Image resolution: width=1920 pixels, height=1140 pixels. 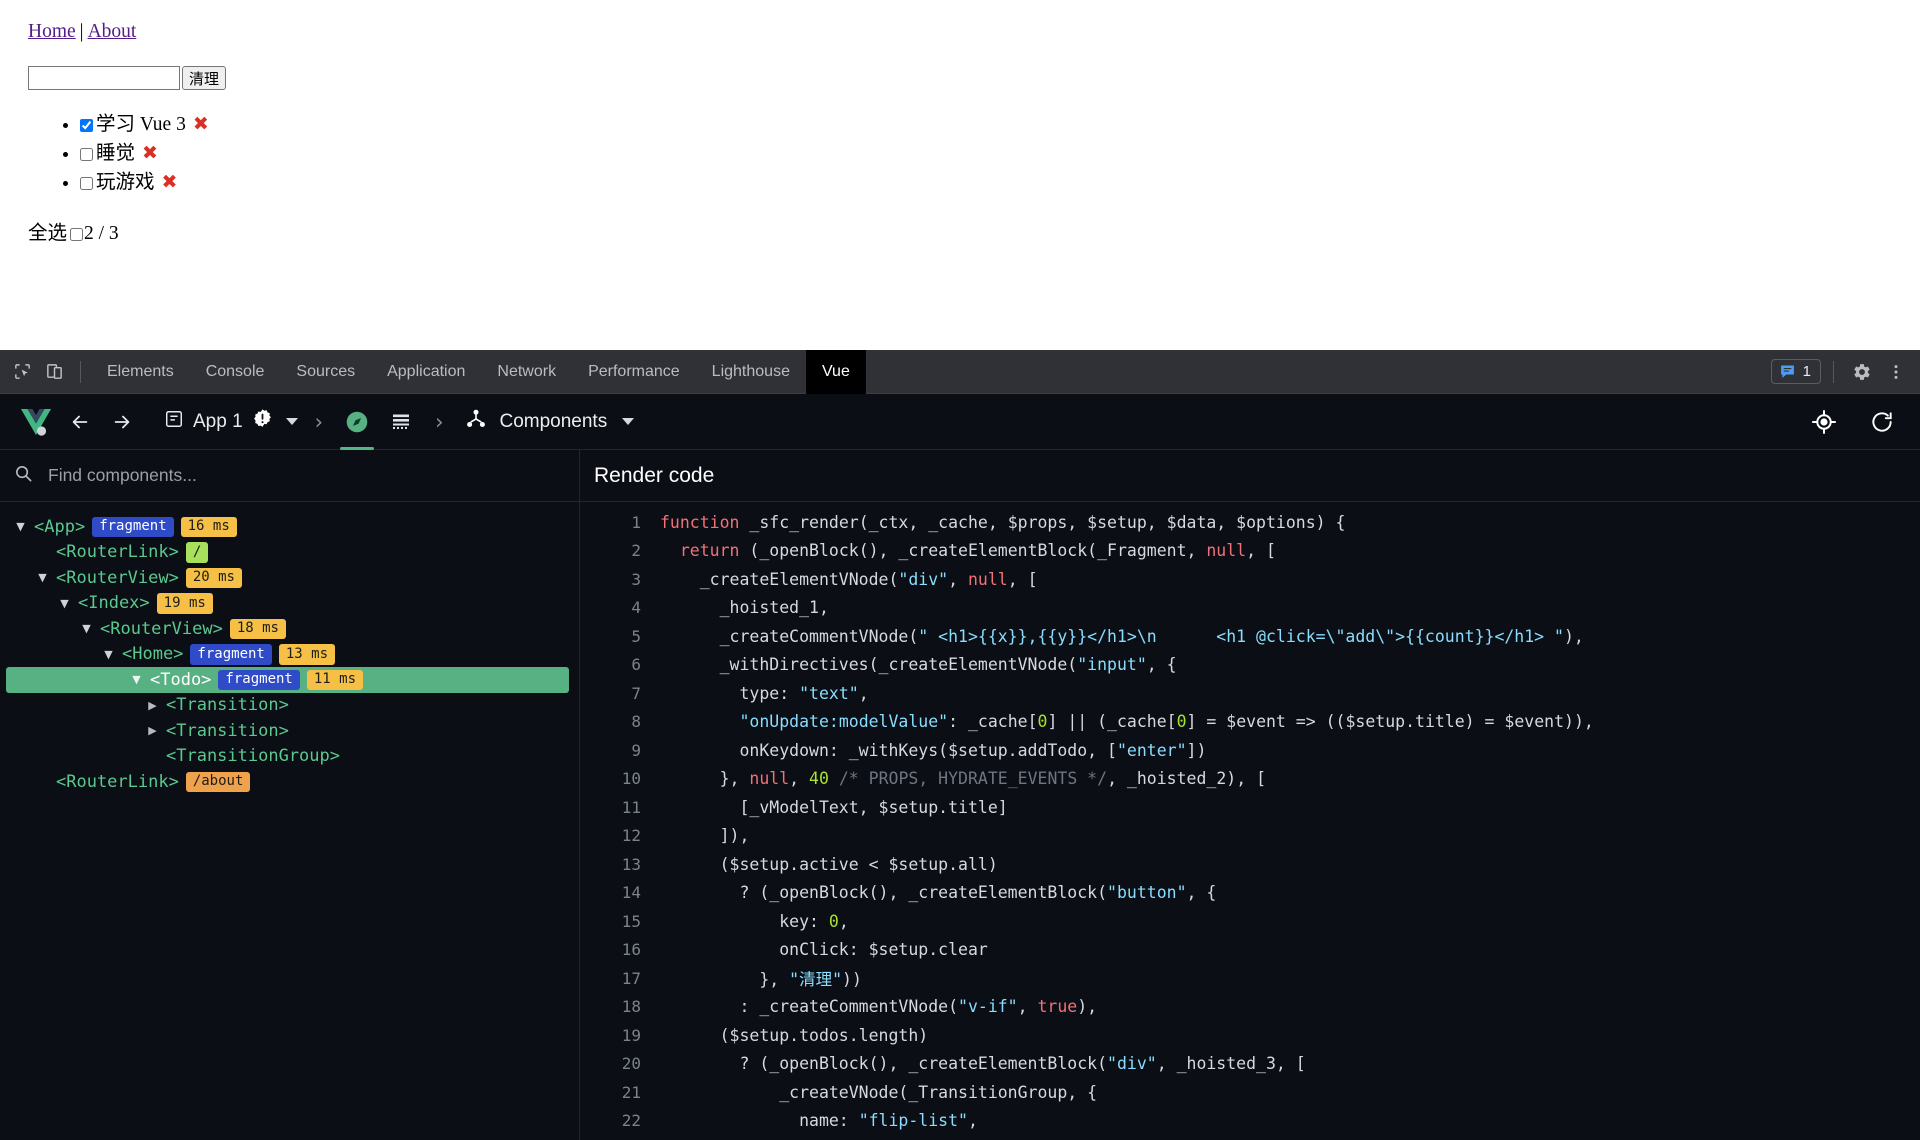 What do you see at coordinates (553, 421) in the screenshot?
I see `components-label: Components` at bounding box center [553, 421].